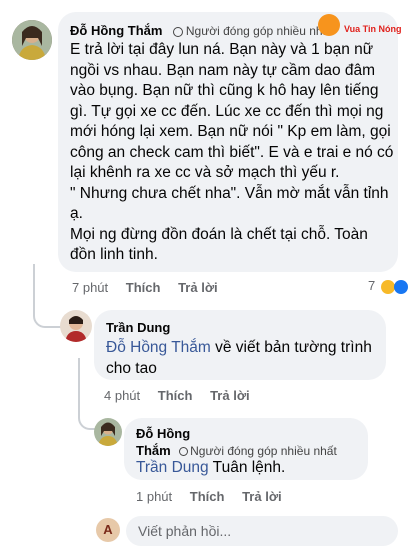 The width and height of the screenshot is (408, 546). Describe the element at coordinates (247, 467) in the screenshot. I see `comment-text-rest: Tuân lệnh.` at that location.